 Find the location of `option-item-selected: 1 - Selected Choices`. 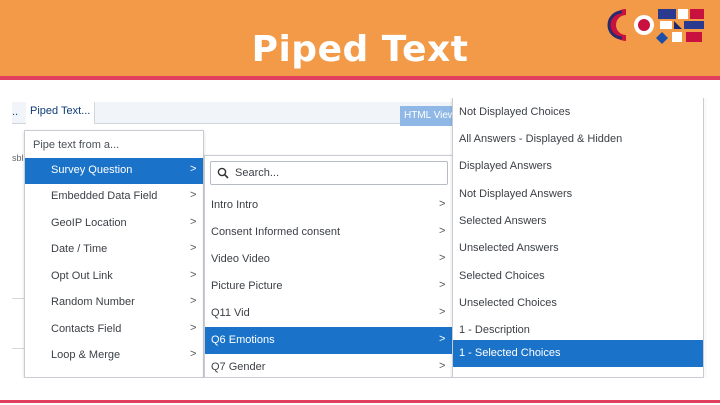

option-item-selected: 1 - Selected Choices is located at coordinates (578, 353).